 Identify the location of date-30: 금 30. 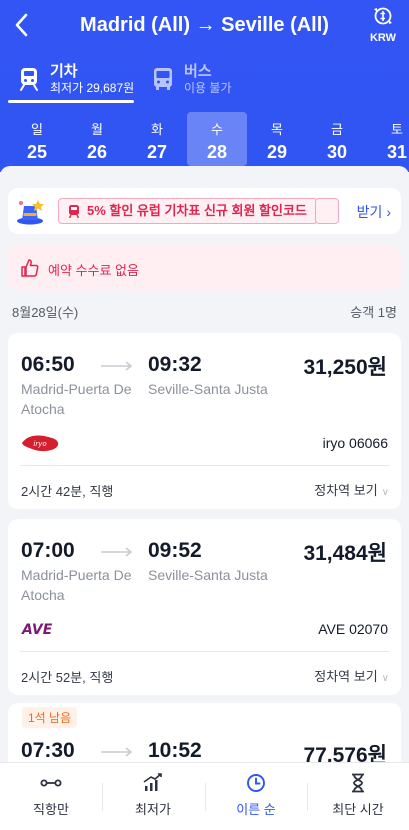
(337, 139).